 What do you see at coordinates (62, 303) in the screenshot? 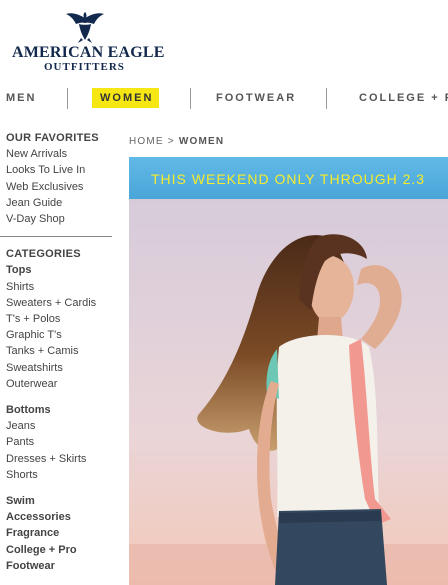
I see `sidebar-item-sweaters-cardis: Sweaters + Cardis` at bounding box center [62, 303].